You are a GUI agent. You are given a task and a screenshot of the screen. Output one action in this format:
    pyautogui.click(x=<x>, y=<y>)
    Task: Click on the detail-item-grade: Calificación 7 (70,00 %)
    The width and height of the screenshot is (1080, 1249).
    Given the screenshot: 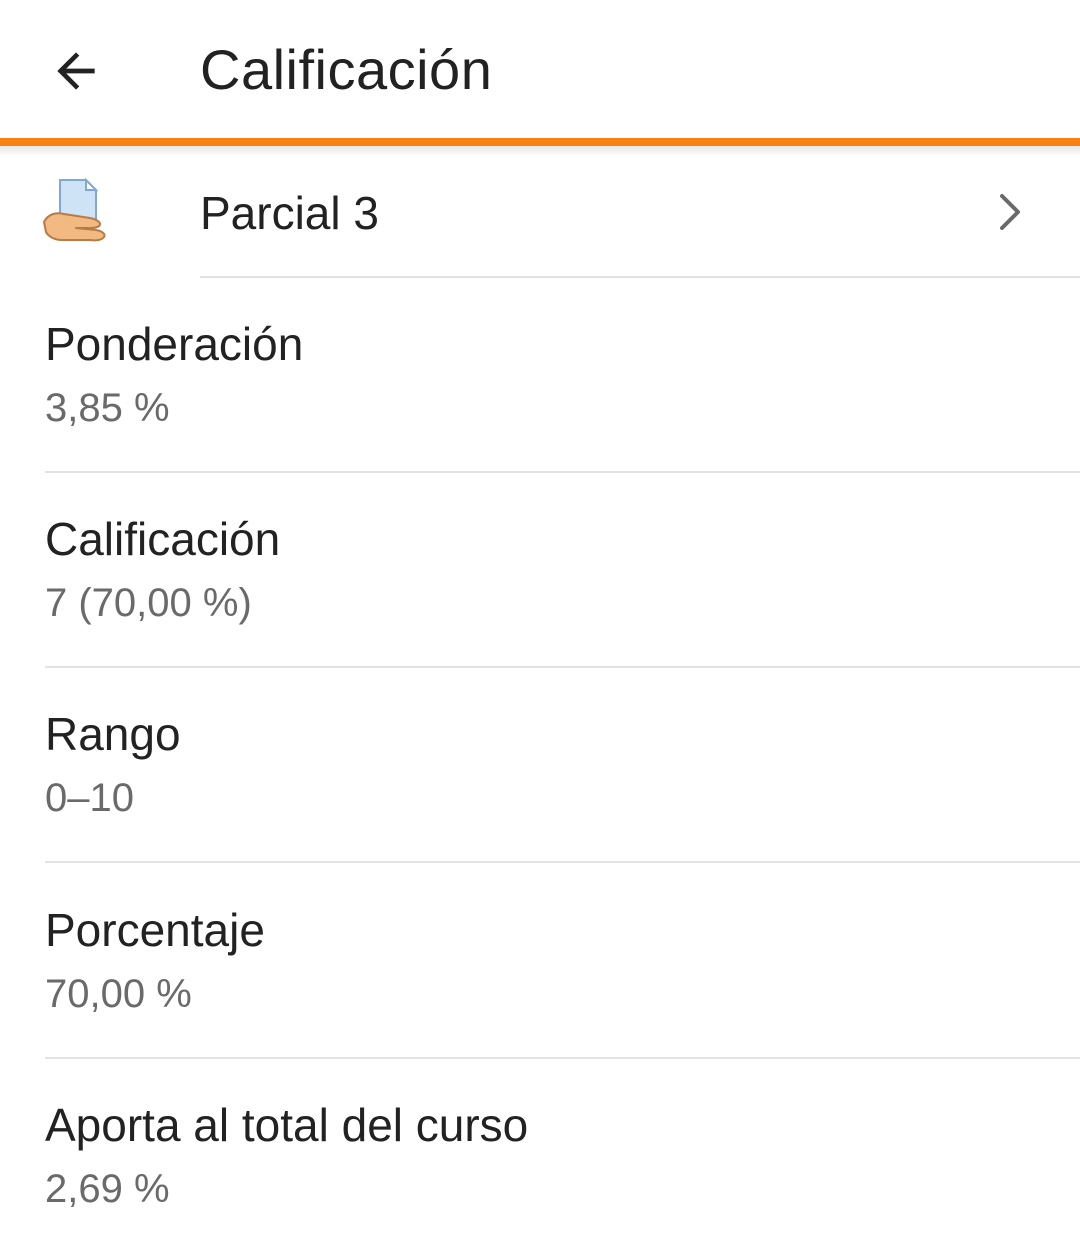 What is the action you would take?
    pyautogui.click(x=562, y=570)
    